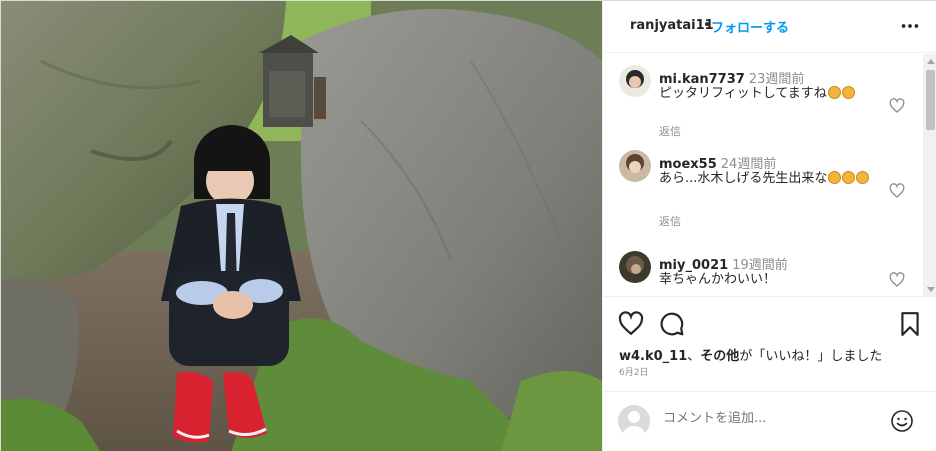 Image resolution: width=936 pixels, height=451 pixels. Describe the element at coordinates (631, 324) in the screenshot. I see `like-heart-icon` at that location.